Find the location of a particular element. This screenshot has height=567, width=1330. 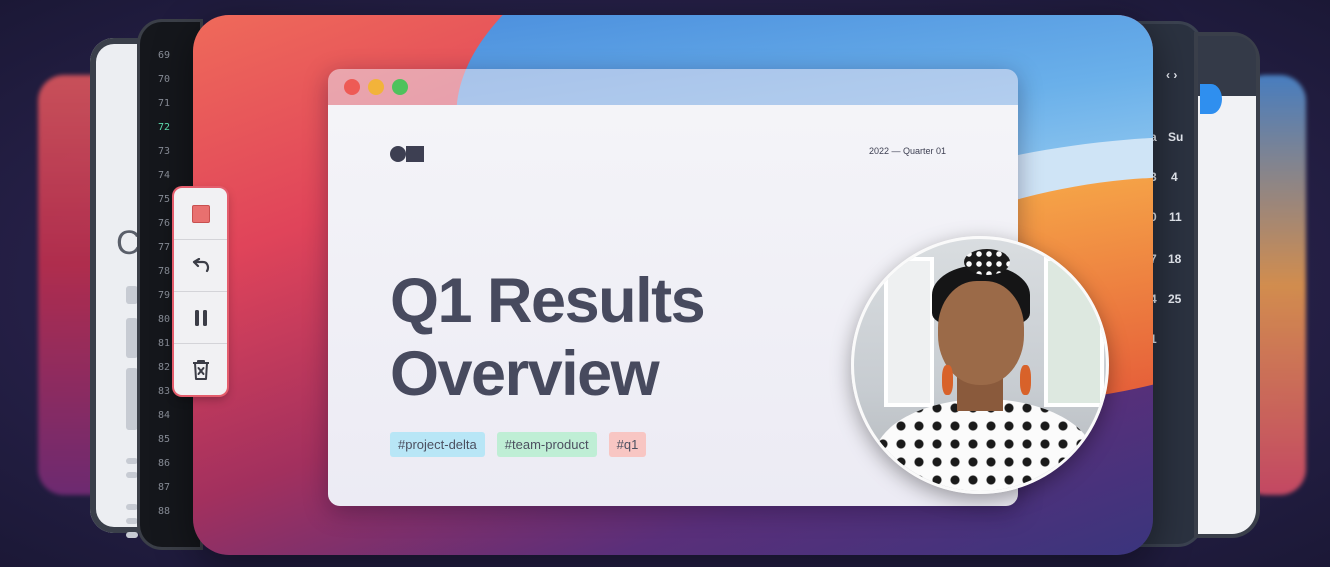

tag-team-product: #team-product is located at coordinates (546, 444).